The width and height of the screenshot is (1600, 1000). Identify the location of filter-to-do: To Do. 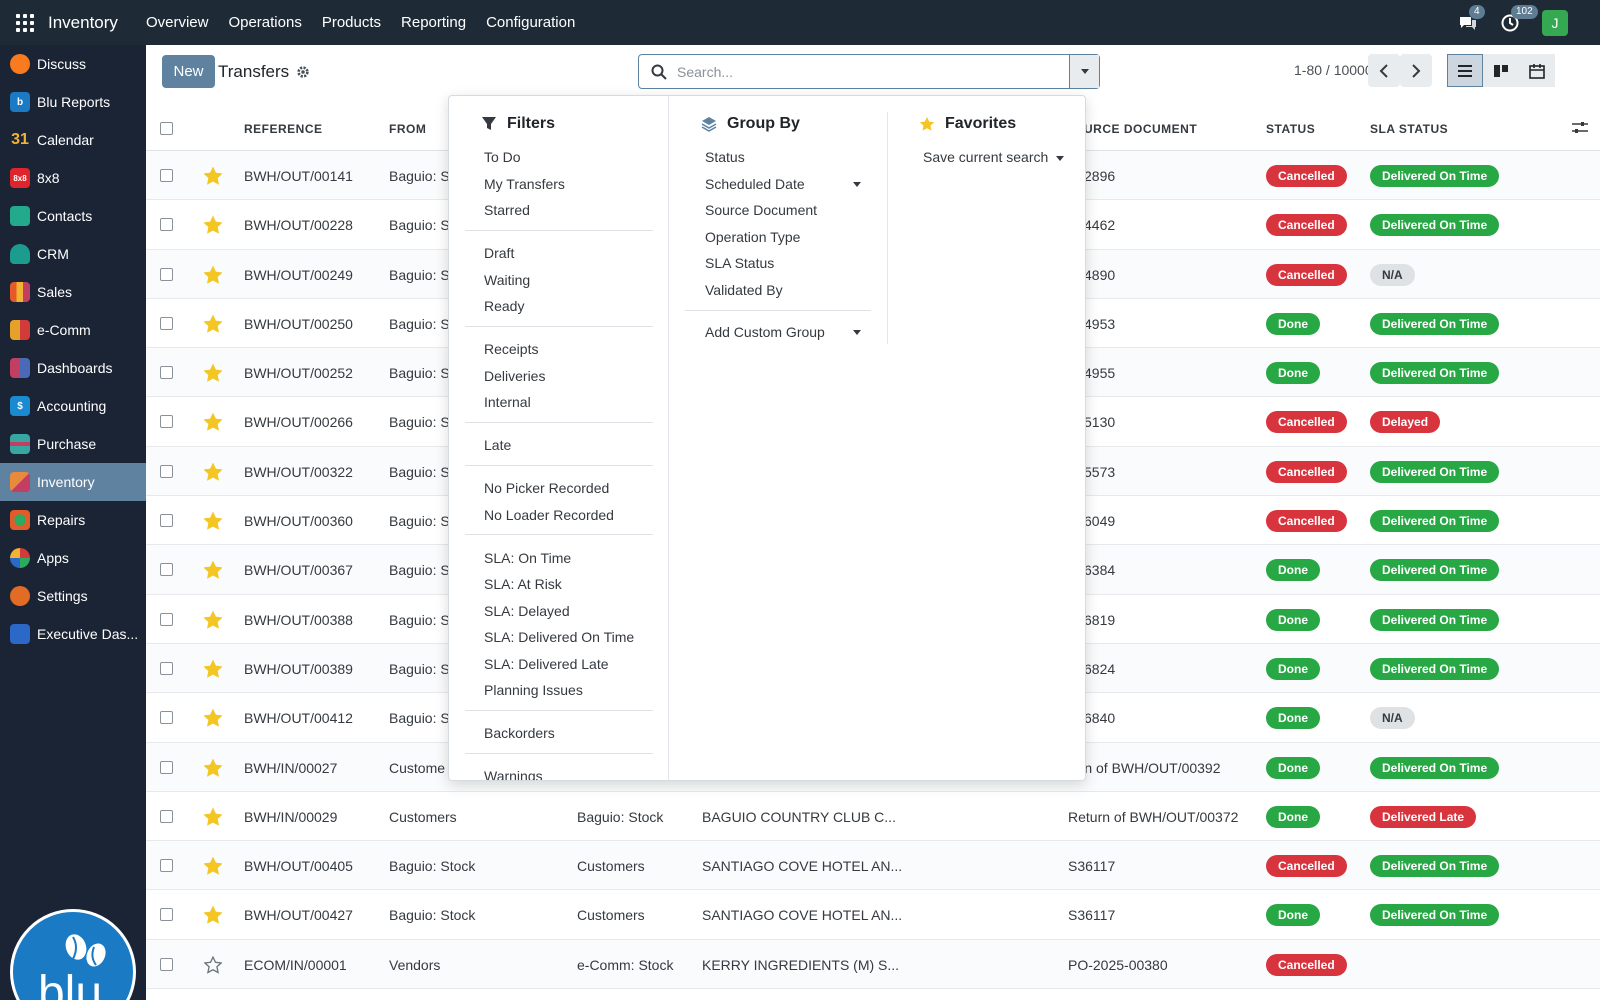
(502, 157).